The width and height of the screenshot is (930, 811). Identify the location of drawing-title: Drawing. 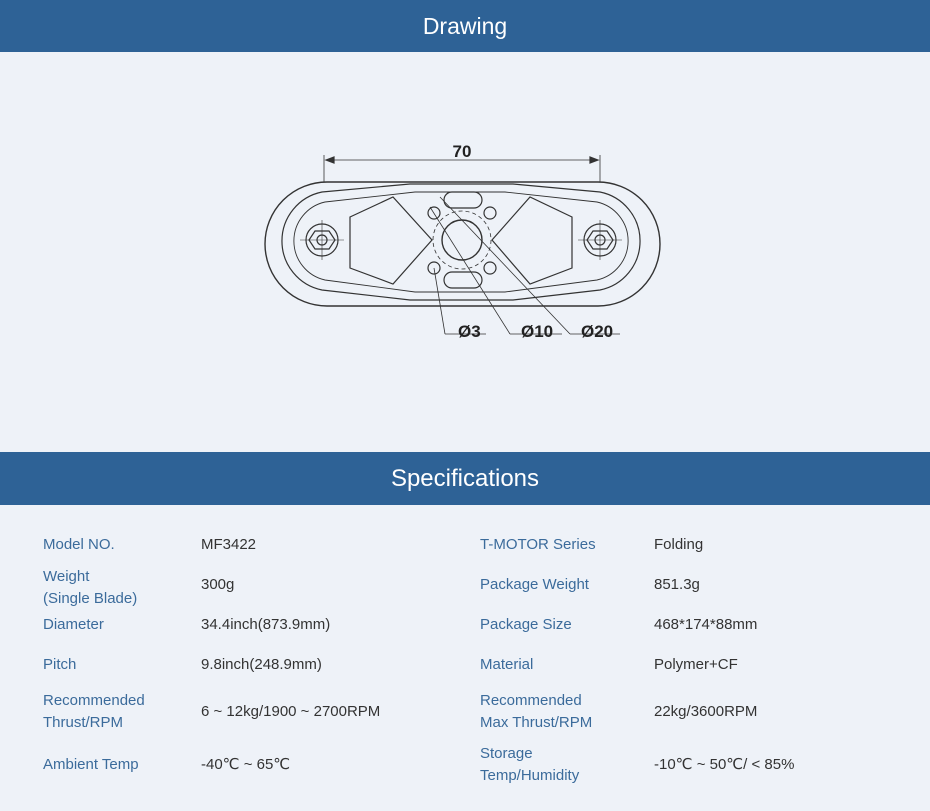
(465, 25).